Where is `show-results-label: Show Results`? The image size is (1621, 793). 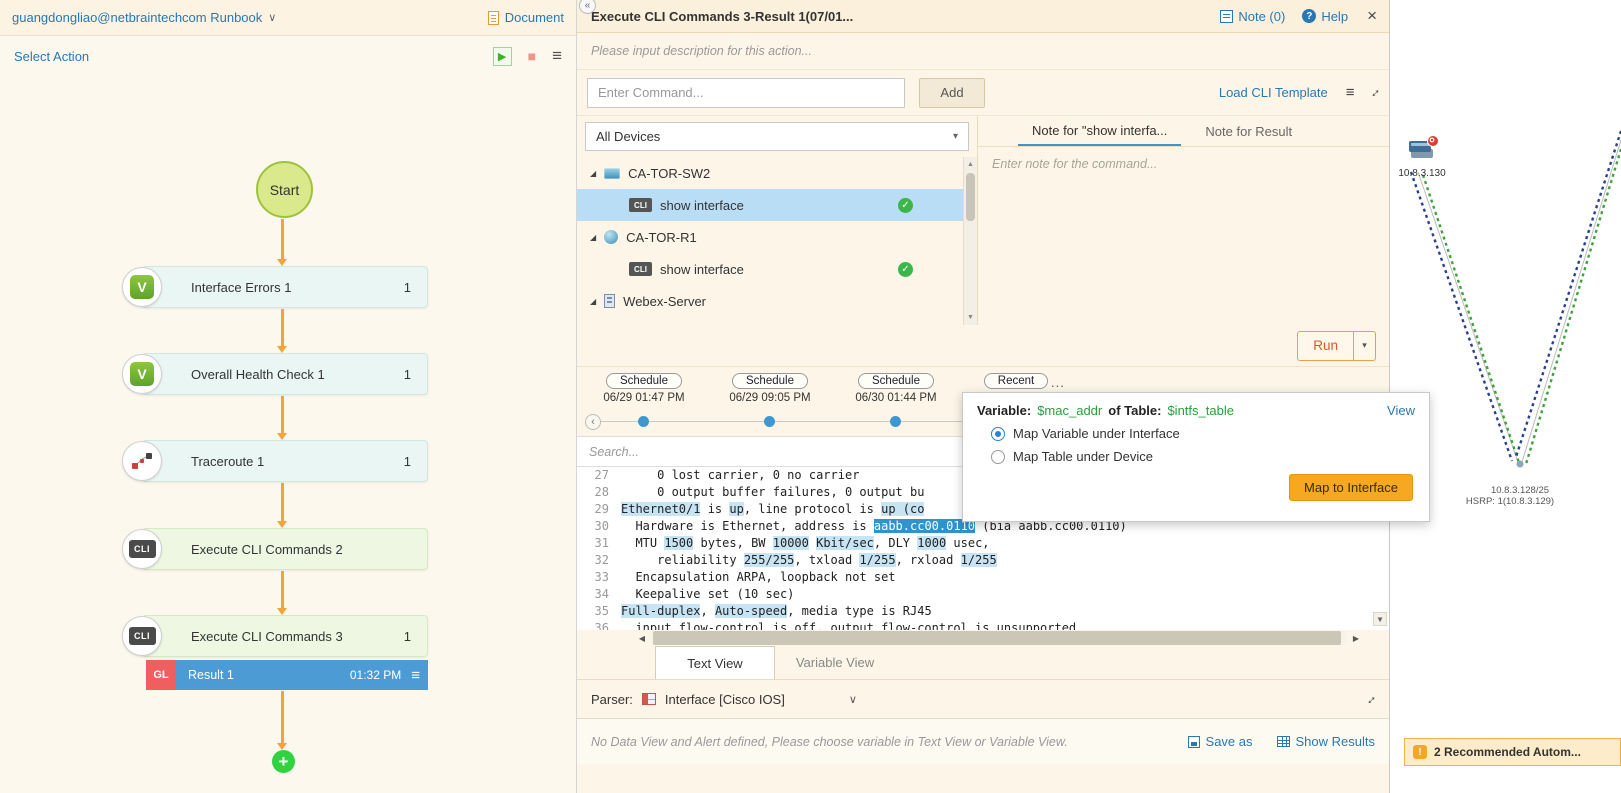 show-results-label: Show Results is located at coordinates (1335, 741).